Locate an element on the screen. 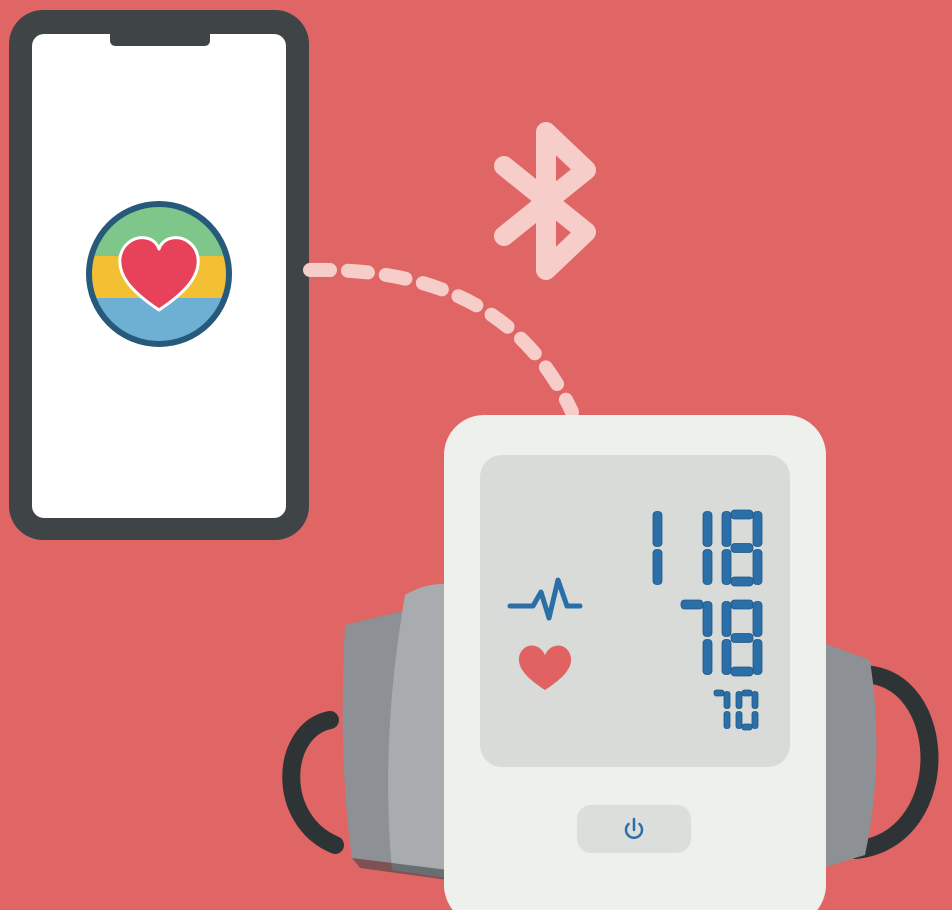 This screenshot has height=910, width=952. heart-app-icon is located at coordinates (159, 274).